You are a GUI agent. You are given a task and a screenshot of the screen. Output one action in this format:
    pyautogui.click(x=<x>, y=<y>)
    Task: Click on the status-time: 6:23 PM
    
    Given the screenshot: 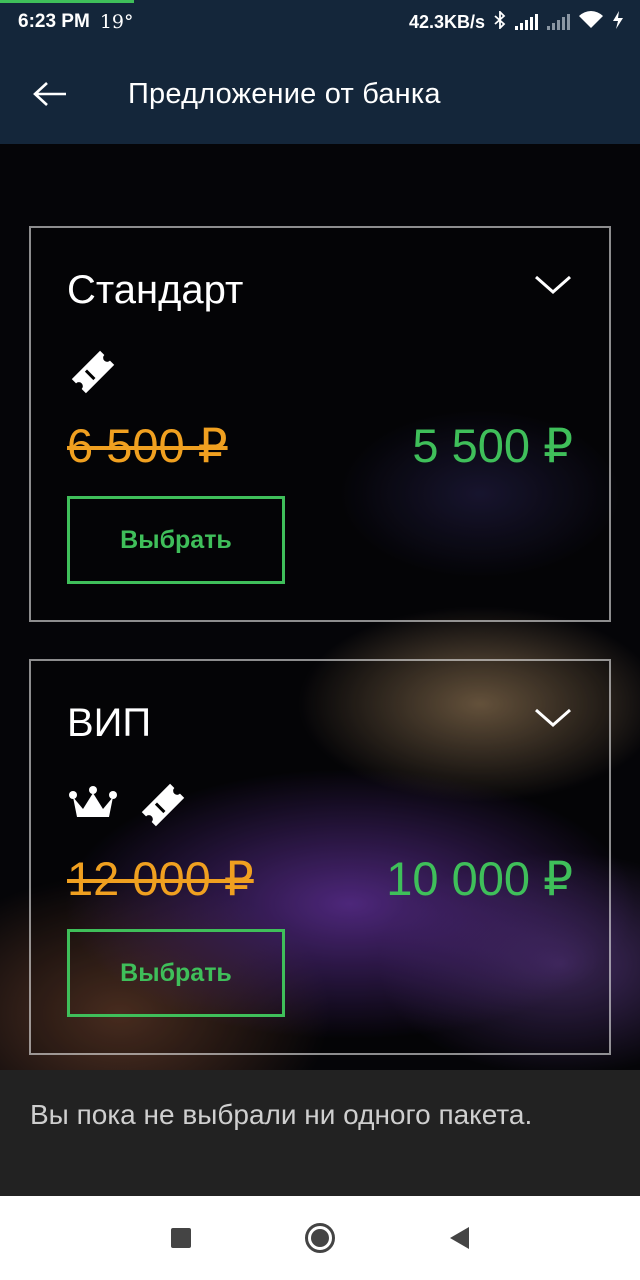 What is the action you would take?
    pyautogui.click(x=54, y=21)
    